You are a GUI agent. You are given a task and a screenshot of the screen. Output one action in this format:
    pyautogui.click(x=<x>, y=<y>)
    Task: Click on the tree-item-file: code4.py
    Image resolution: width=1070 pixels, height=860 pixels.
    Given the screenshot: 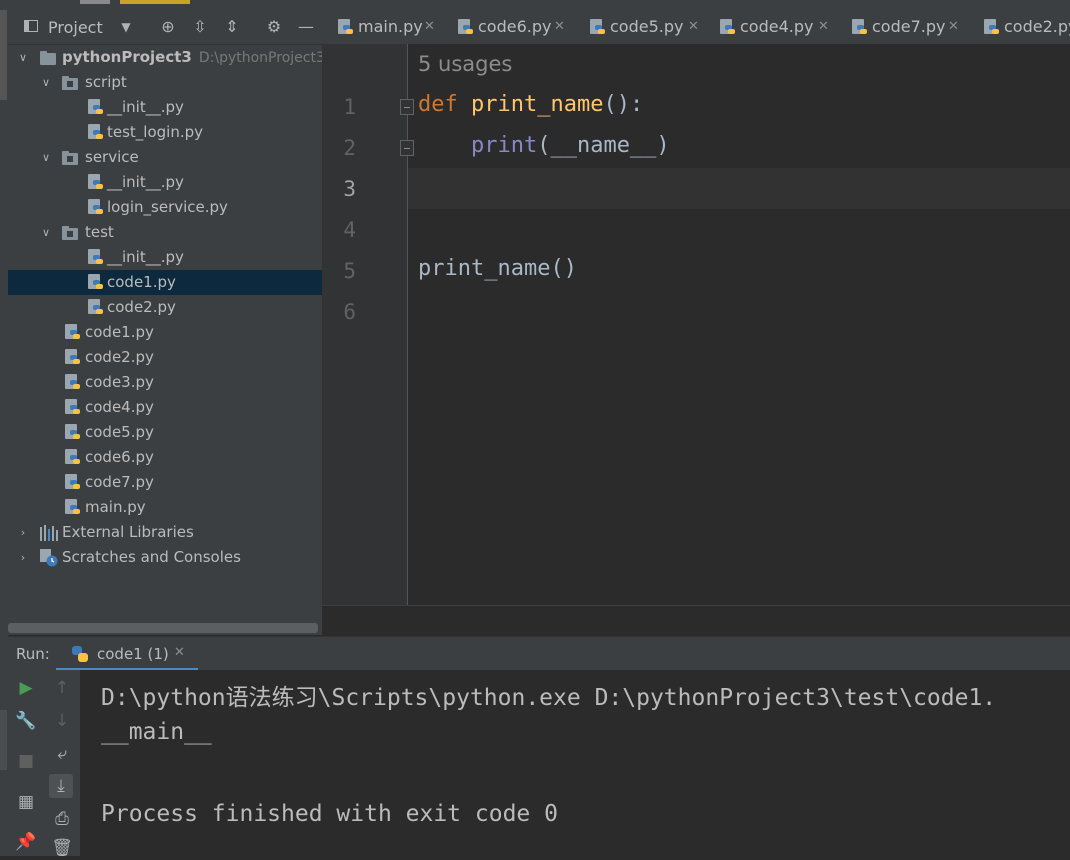 What is the action you would take?
    pyautogui.click(x=165, y=407)
    